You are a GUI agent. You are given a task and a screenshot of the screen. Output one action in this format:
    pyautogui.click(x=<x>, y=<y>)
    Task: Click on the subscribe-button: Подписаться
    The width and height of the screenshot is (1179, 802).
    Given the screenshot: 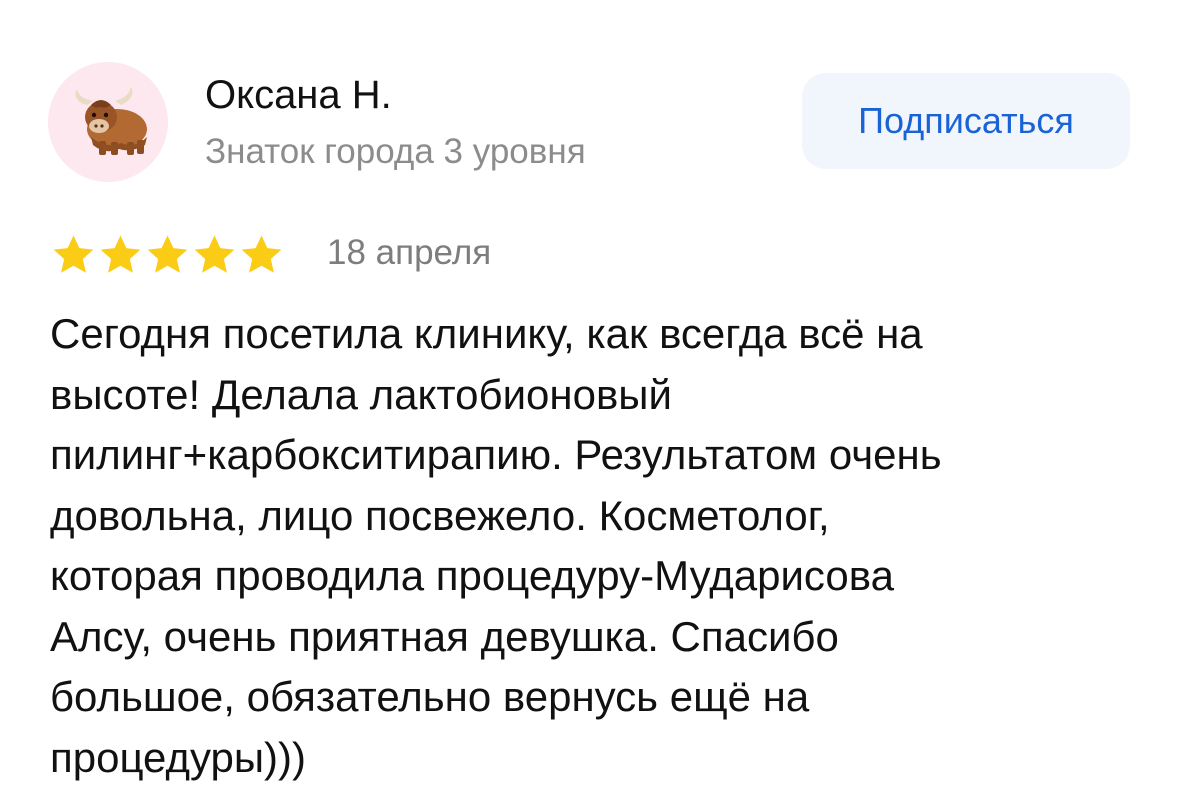 What is the action you would take?
    pyautogui.click(x=966, y=121)
    